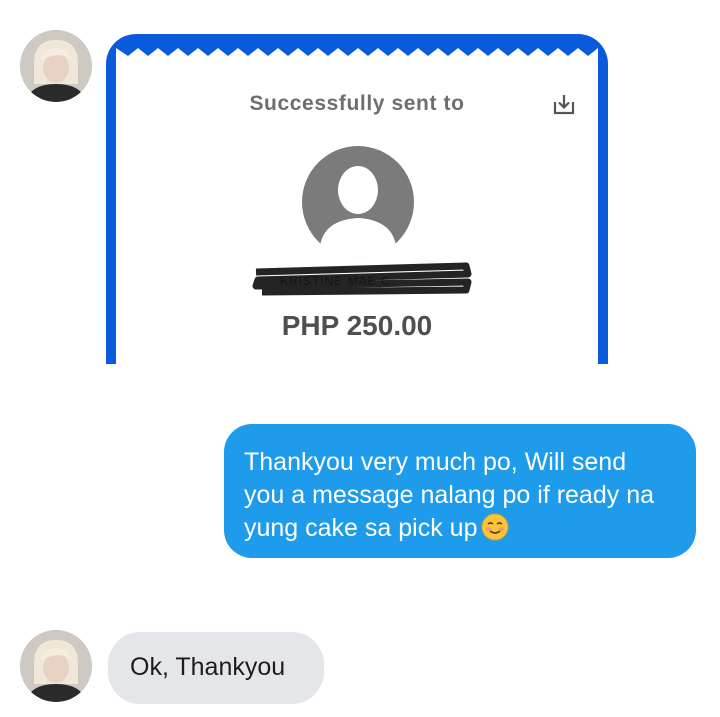 The height and width of the screenshot is (717, 720). I want to click on payment-amount: PHP 250.00, so click(357, 325).